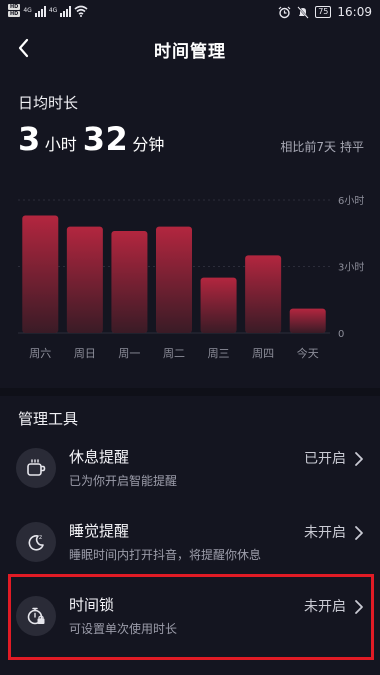 Image resolution: width=380 pixels, height=675 pixels. What do you see at coordinates (48, 419) in the screenshot?
I see `tools-section-title: 管理工具` at bounding box center [48, 419].